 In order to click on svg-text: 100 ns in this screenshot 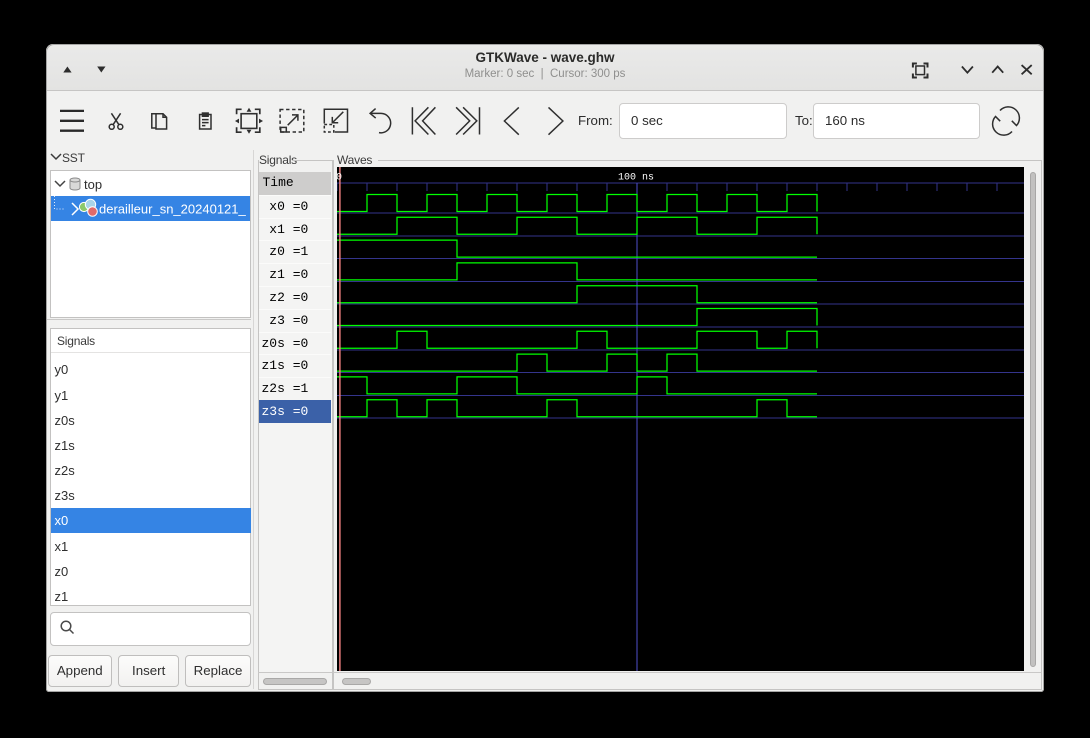, I will do `click(636, 178)`.